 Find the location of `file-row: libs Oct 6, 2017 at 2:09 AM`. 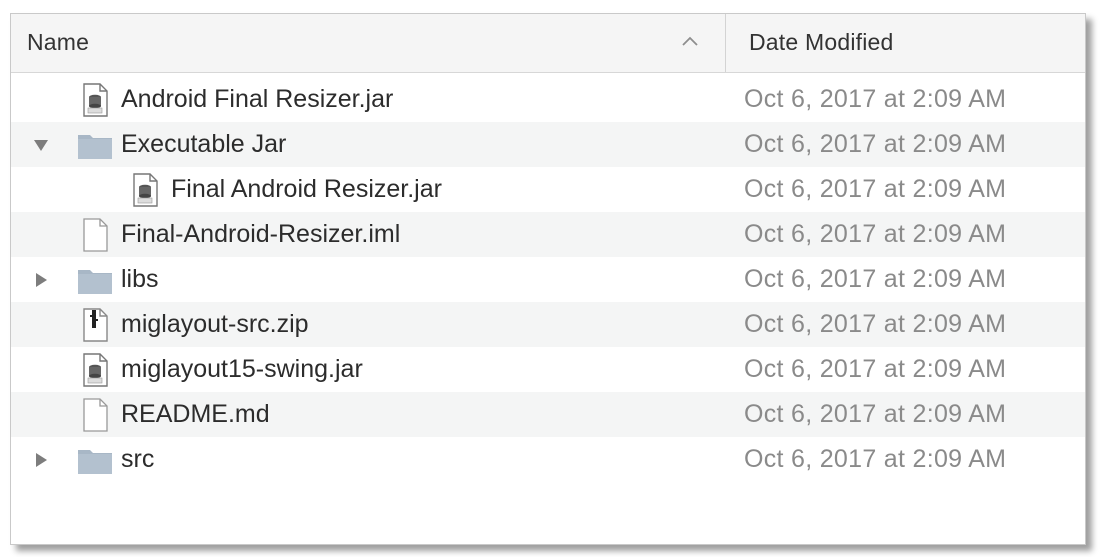

file-row: libs Oct 6, 2017 at 2:09 AM is located at coordinates (548, 279).